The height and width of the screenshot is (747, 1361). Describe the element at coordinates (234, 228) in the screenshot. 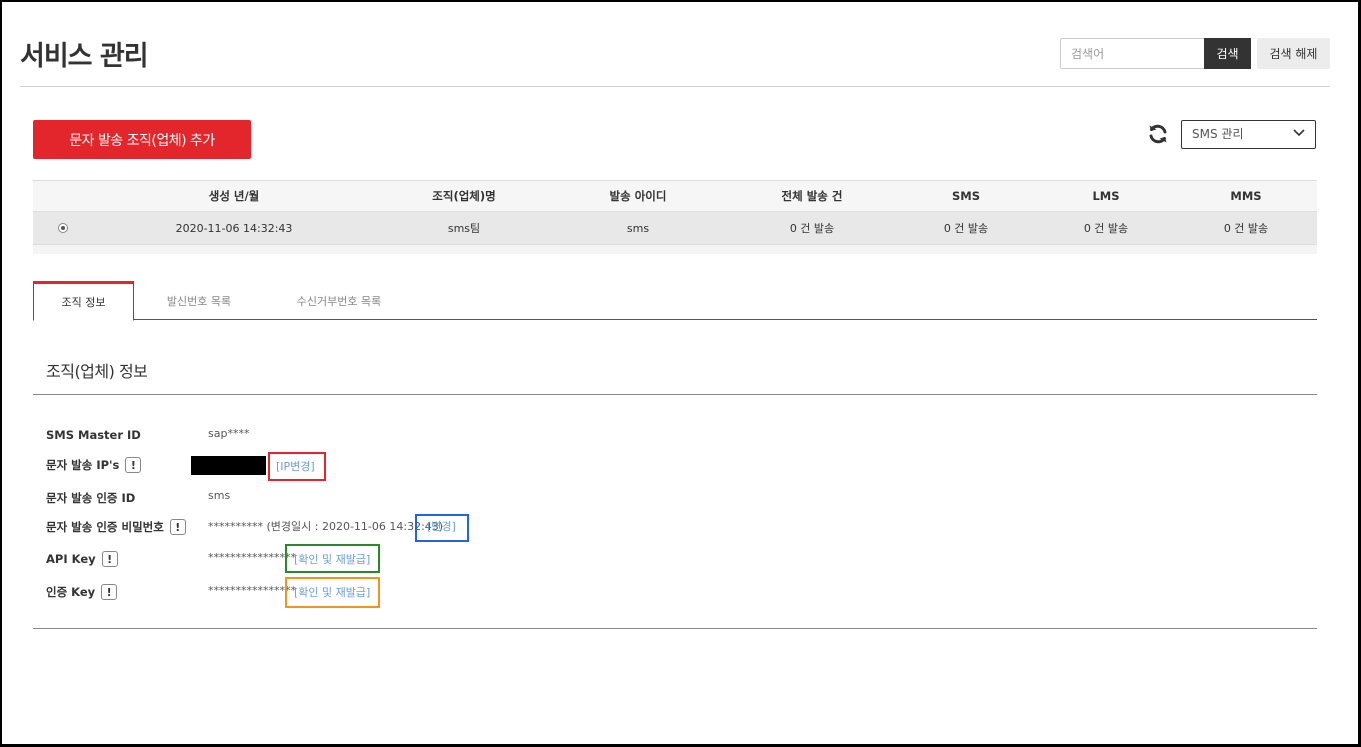

I see `created-cell: 2020-11-06 14:32:43` at that location.